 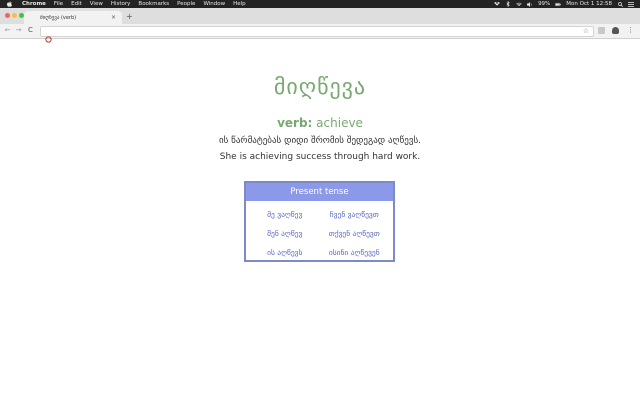 I want to click on translation: achieve, so click(x=339, y=123).